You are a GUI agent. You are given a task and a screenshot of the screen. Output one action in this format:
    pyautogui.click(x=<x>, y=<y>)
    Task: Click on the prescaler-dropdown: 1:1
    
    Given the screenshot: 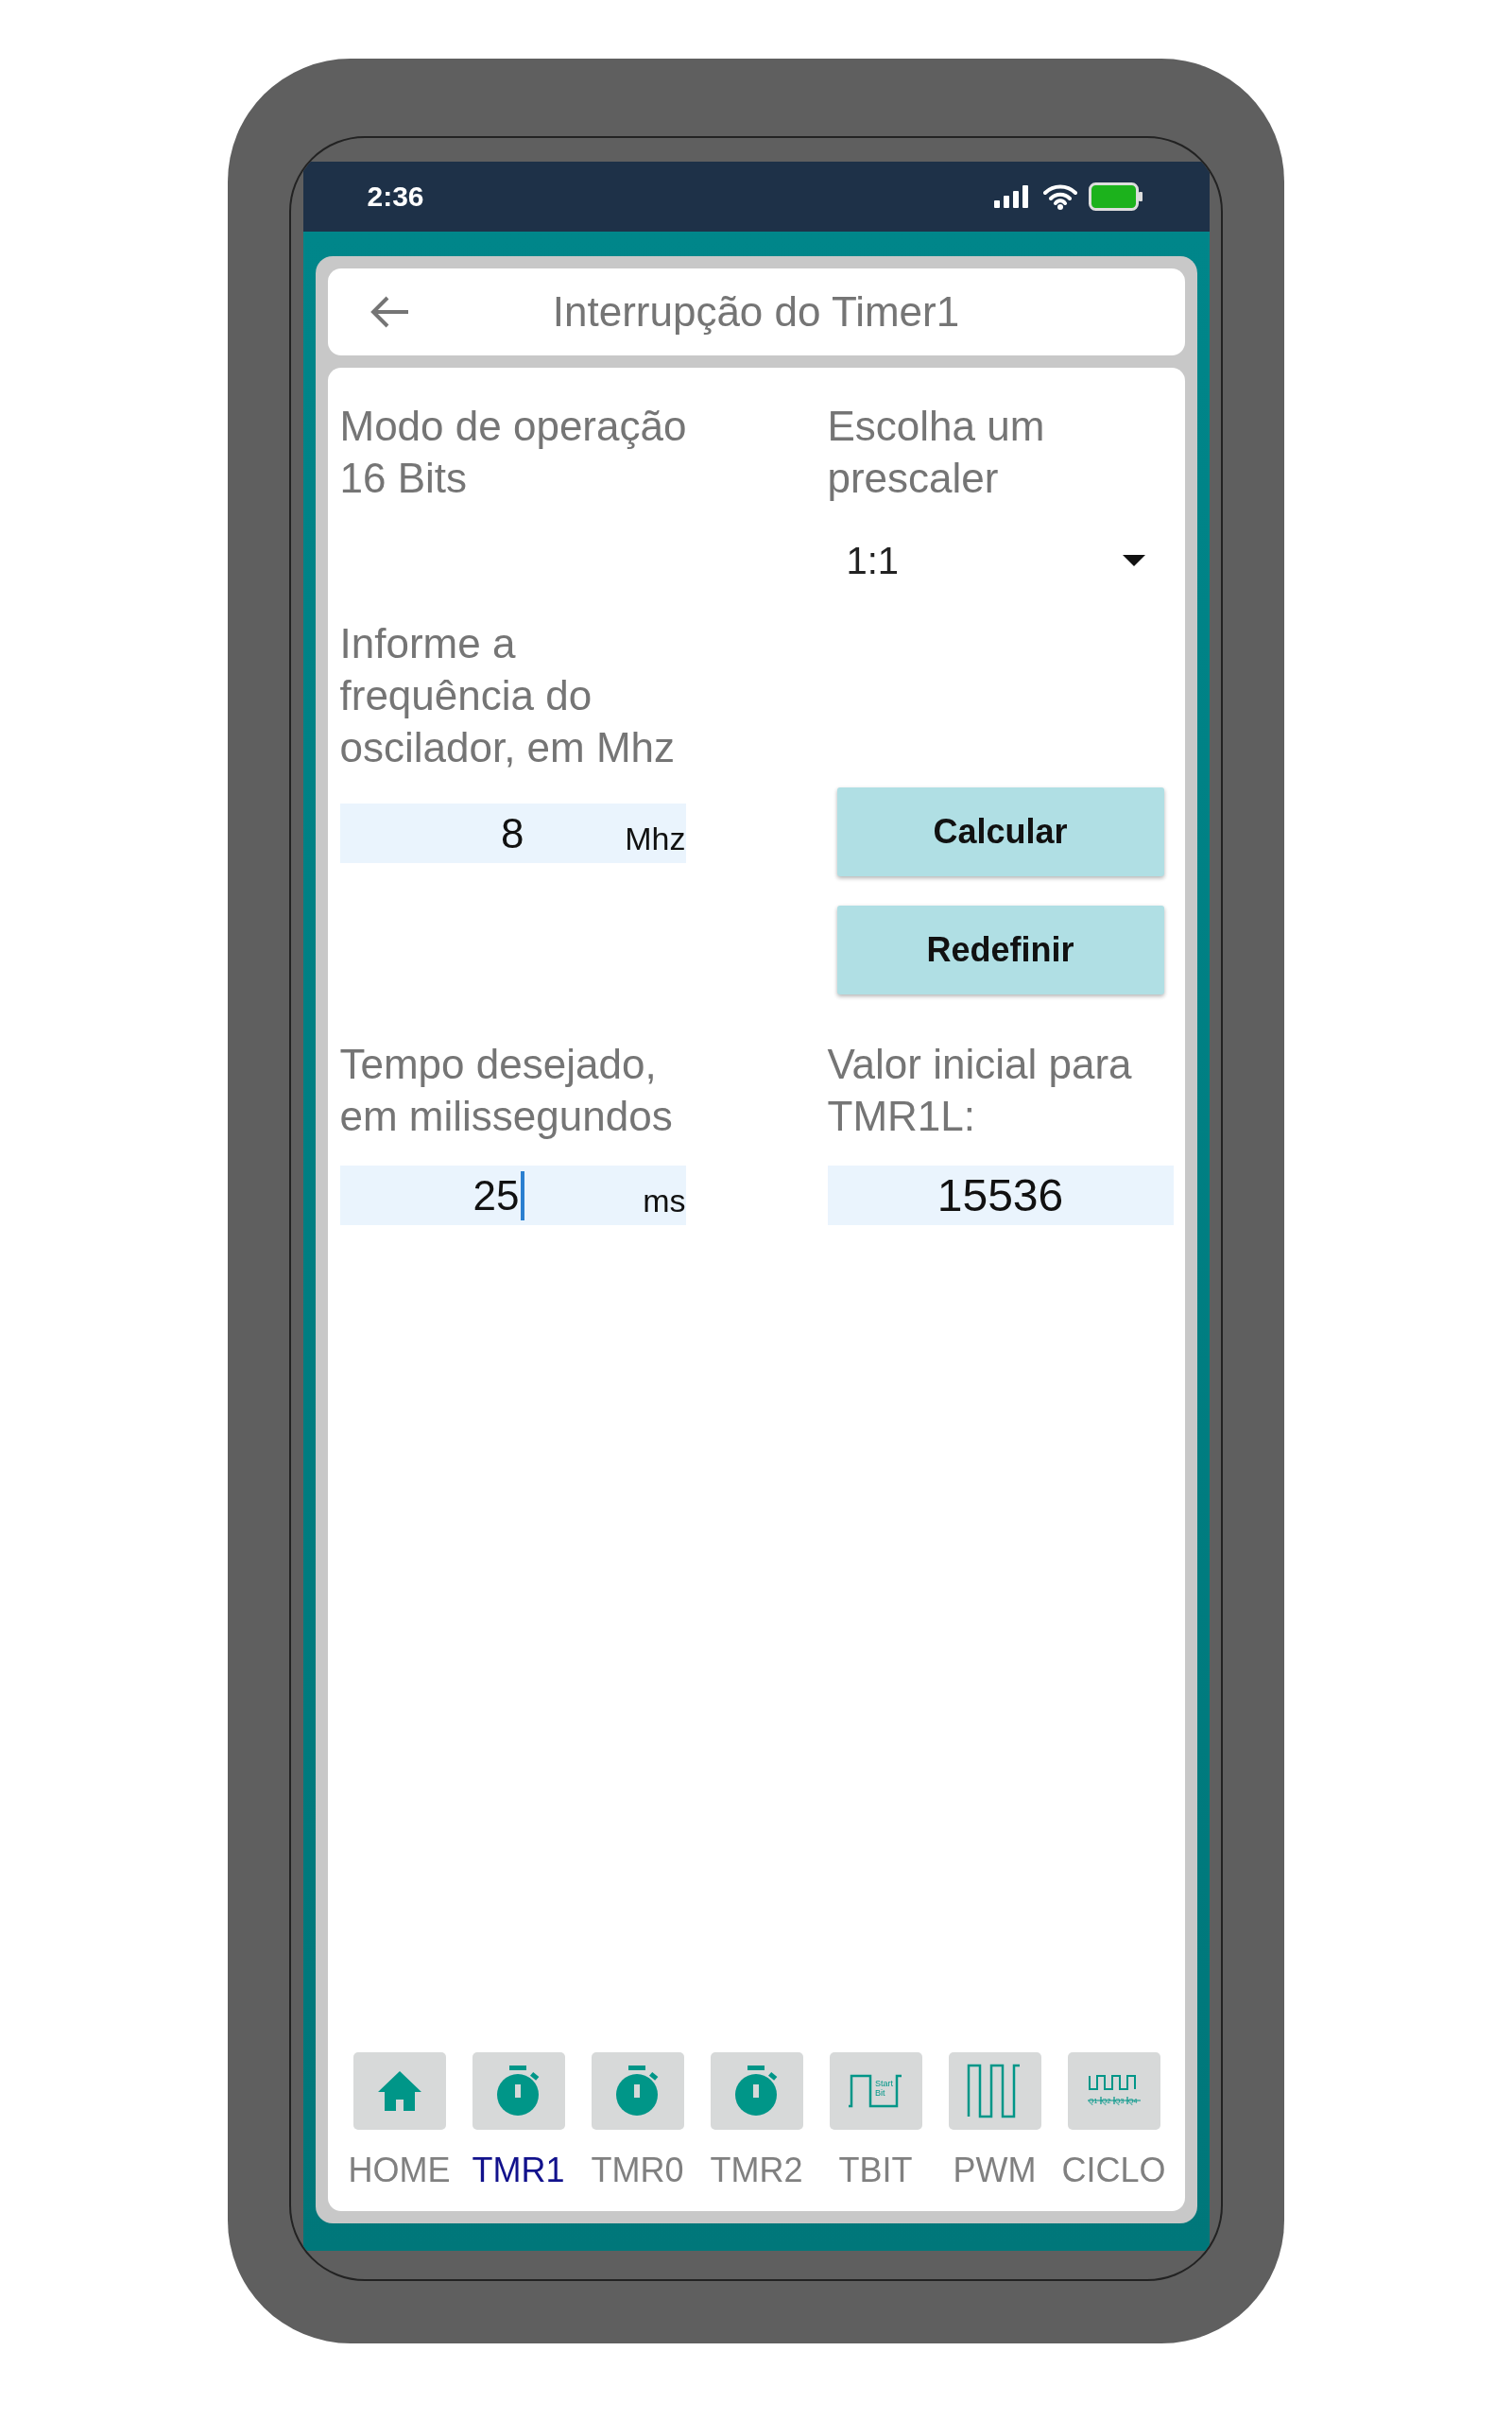 What is the action you would take?
    pyautogui.click(x=1000, y=560)
    